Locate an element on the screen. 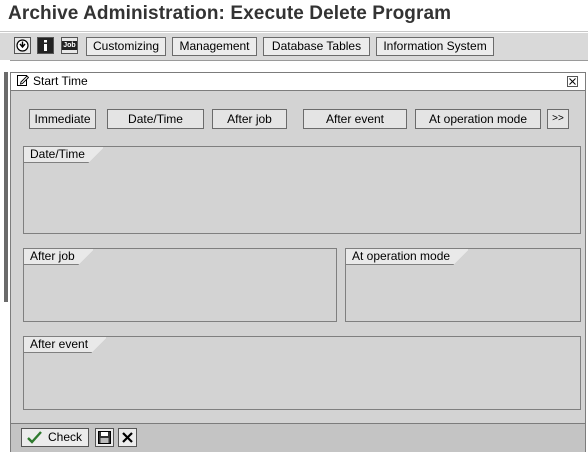  edit-icon is located at coordinates (23, 82).